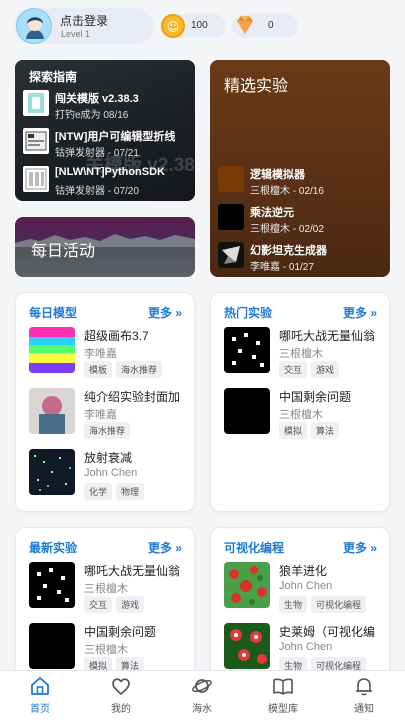 The image size is (405, 720). Describe the element at coordinates (327, 632) in the screenshot. I see `item-name: 史莱姆（可视化编` at that location.